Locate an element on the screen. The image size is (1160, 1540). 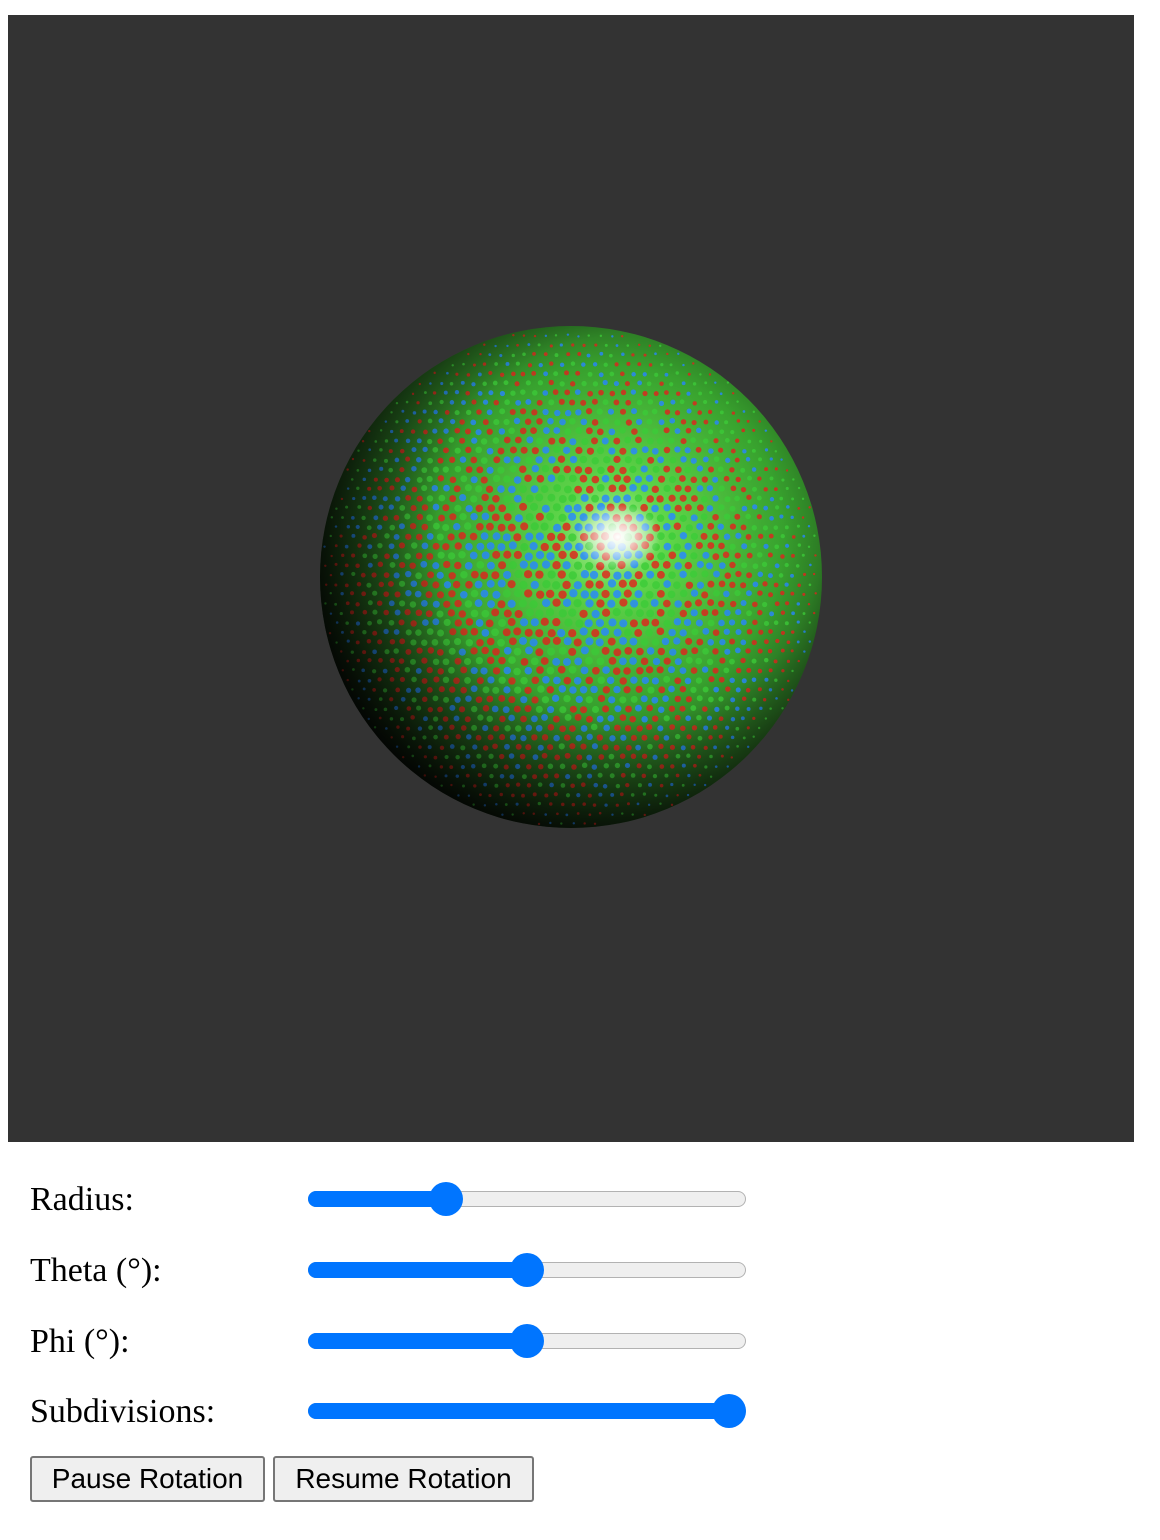
radius-control: Radius: is located at coordinates (410, 1200).